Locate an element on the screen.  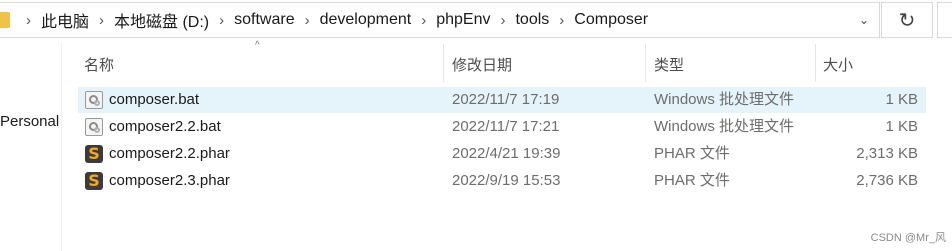
search-box is located at coordinates (944, 20).